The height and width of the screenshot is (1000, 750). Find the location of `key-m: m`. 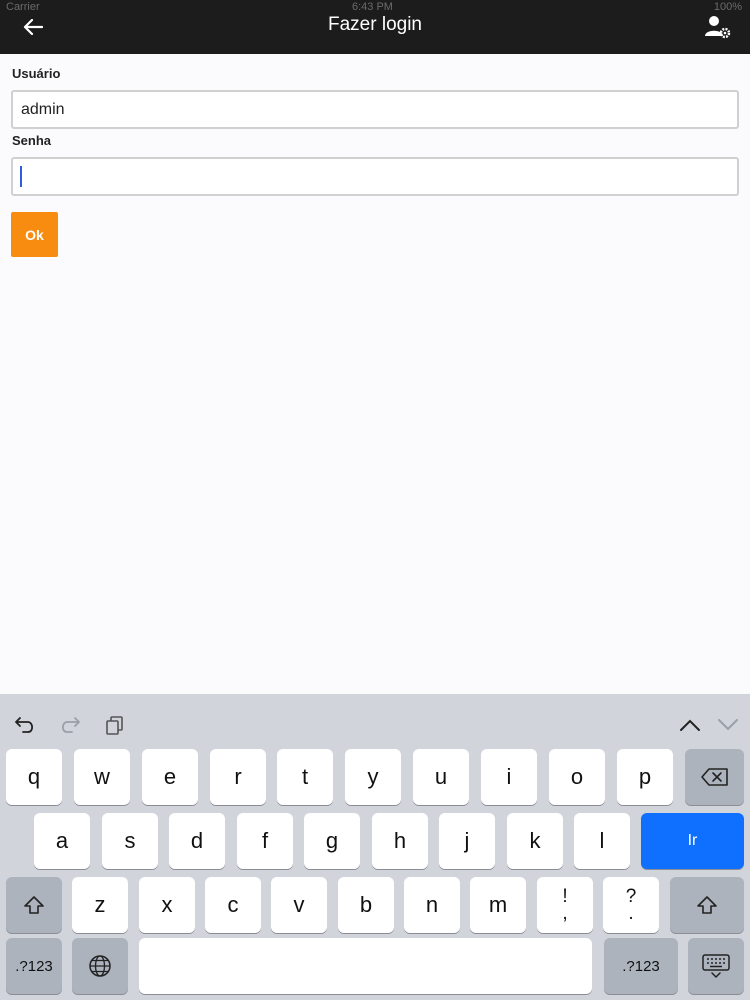

key-m: m is located at coordinates (498, 905).